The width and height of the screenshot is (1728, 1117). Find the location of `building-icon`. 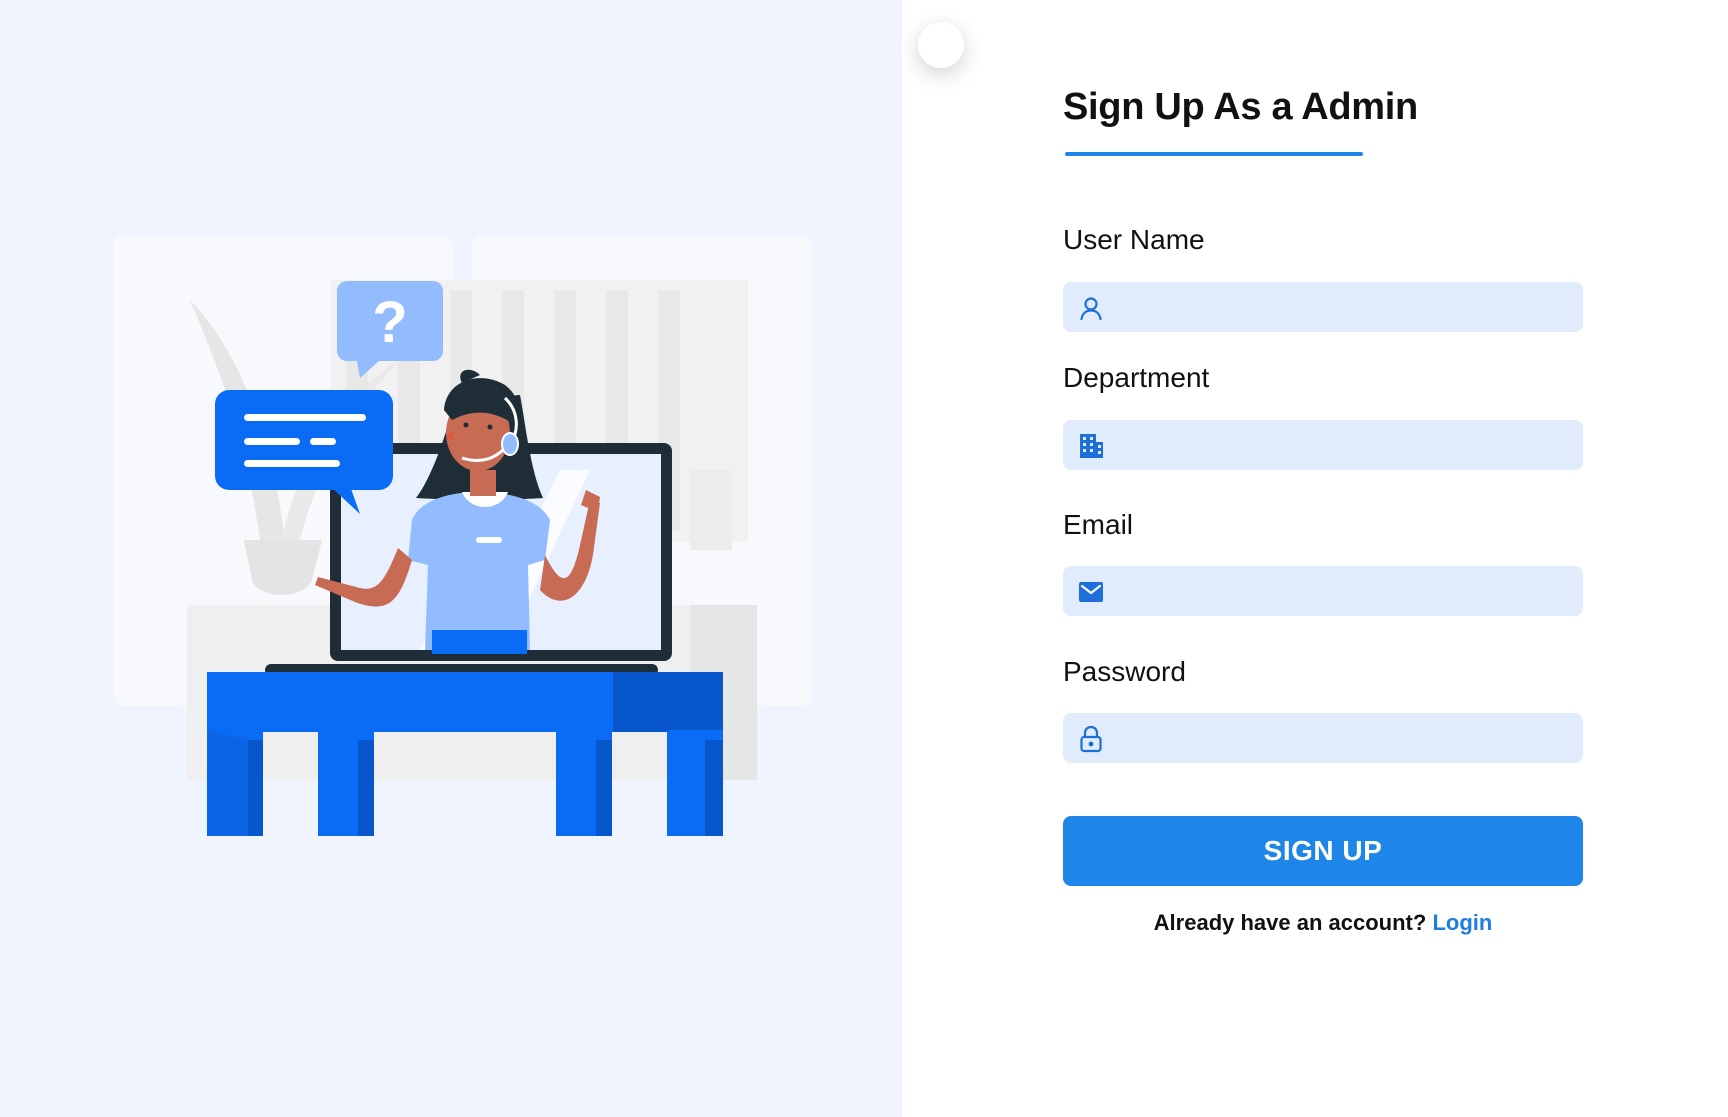

building-icon is located at coordinates (1091, 446).